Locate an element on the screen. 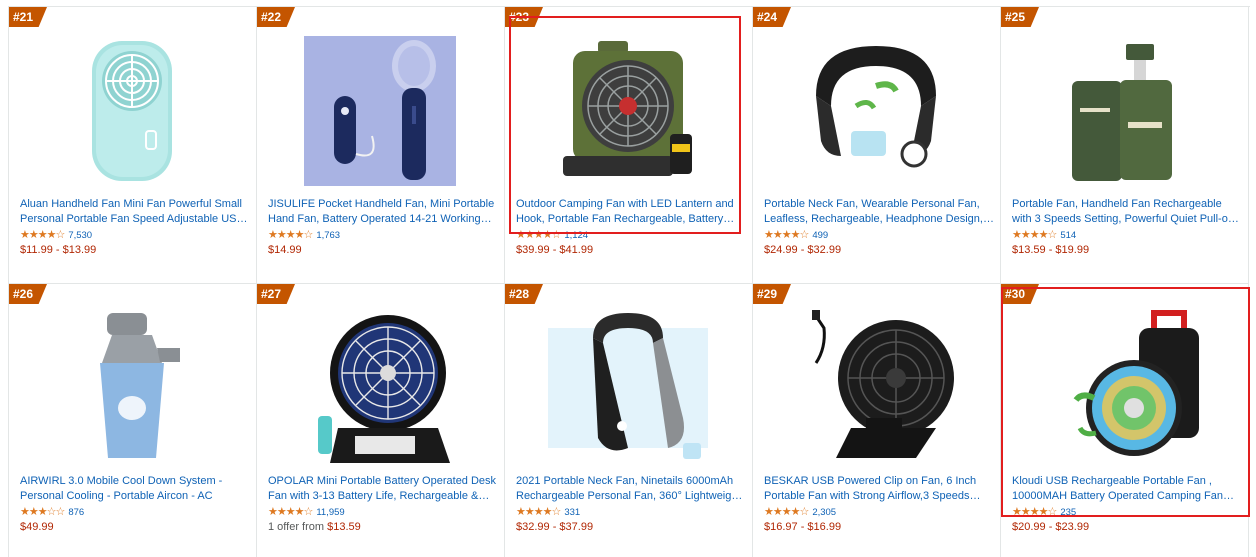 The image size is (1256, 557). navy-pocket-fan-icon is located at coordinates (380, 111).